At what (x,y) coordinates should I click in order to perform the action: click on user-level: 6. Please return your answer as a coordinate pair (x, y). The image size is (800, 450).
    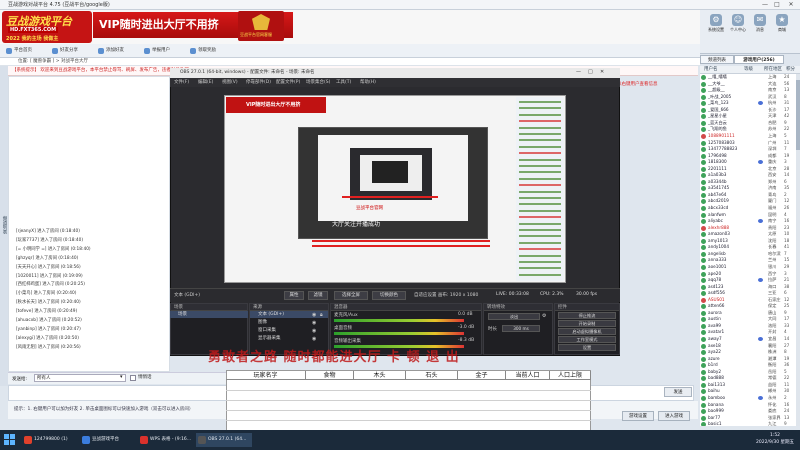
    Looking at the image, I should click on (785, 181).